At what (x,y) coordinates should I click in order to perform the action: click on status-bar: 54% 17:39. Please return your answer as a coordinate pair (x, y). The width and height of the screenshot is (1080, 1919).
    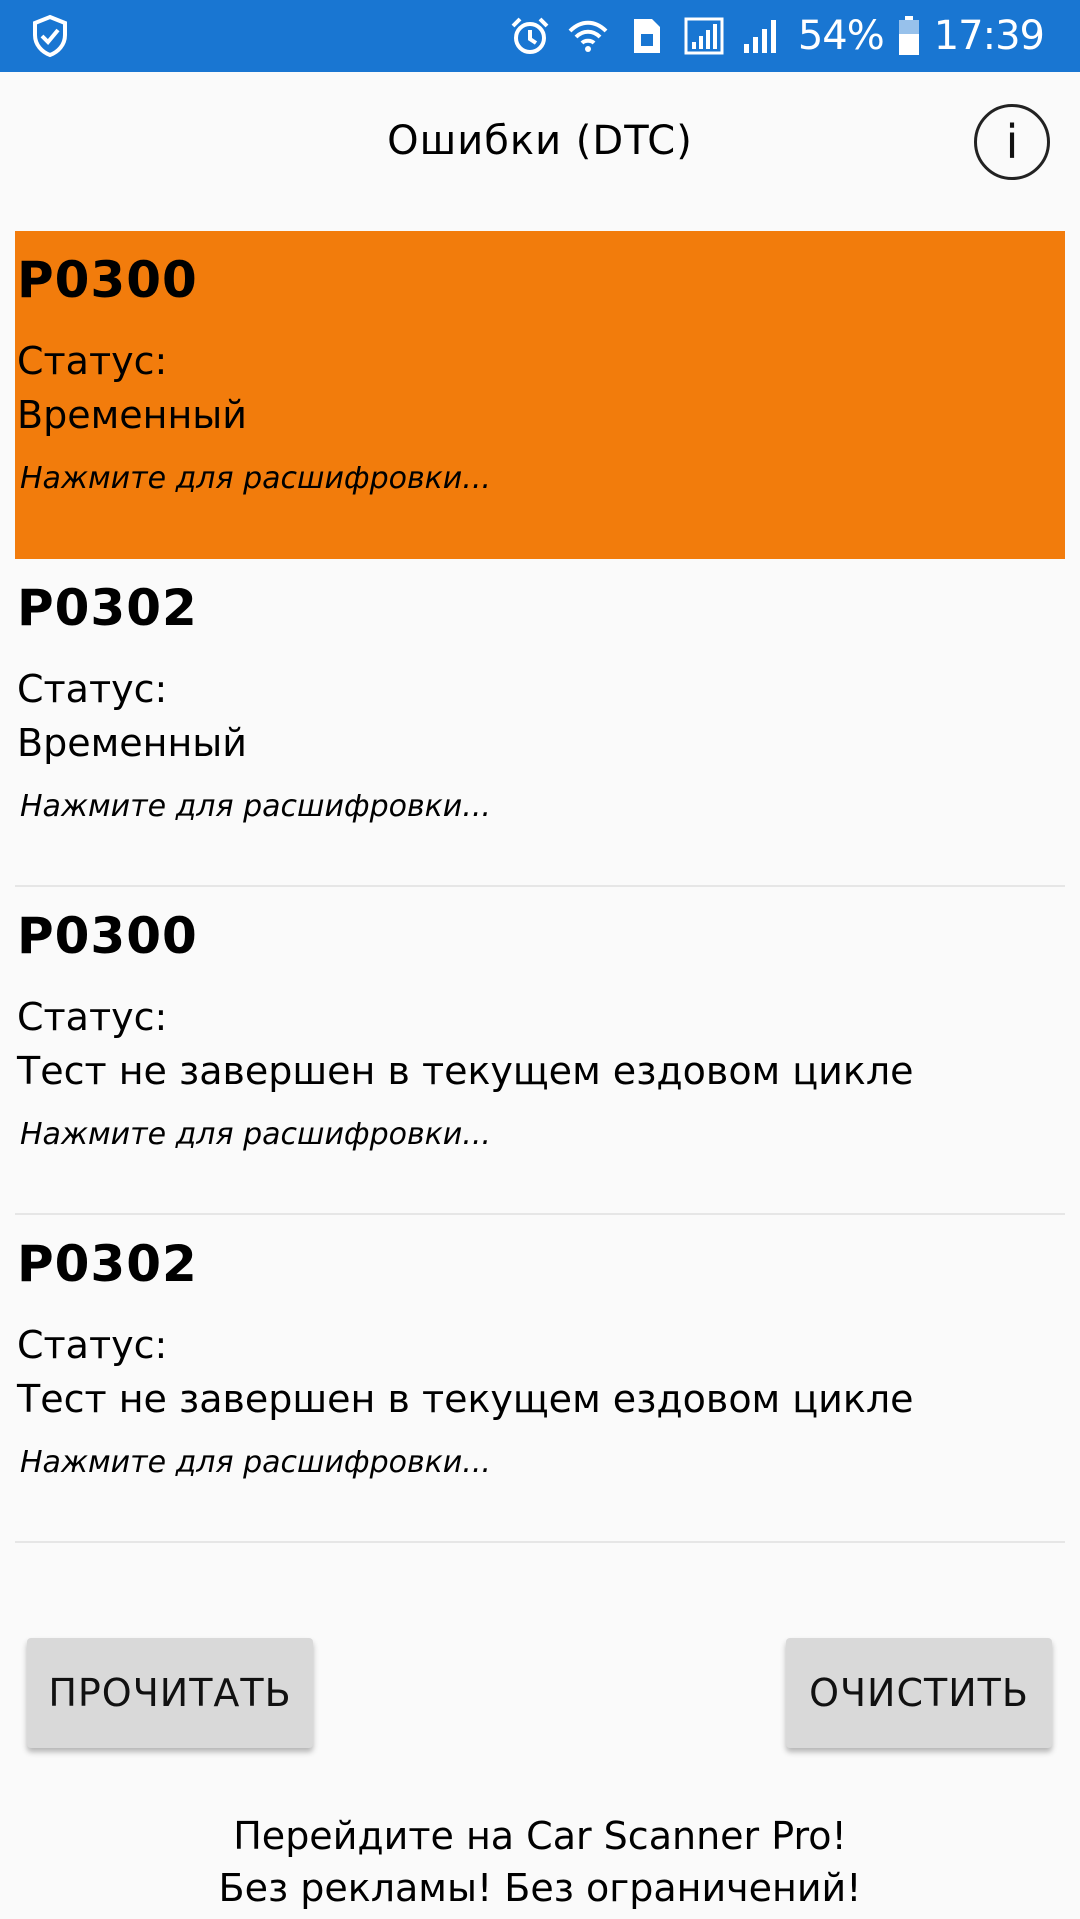
    Looking at the image, I should click on (540, 36).